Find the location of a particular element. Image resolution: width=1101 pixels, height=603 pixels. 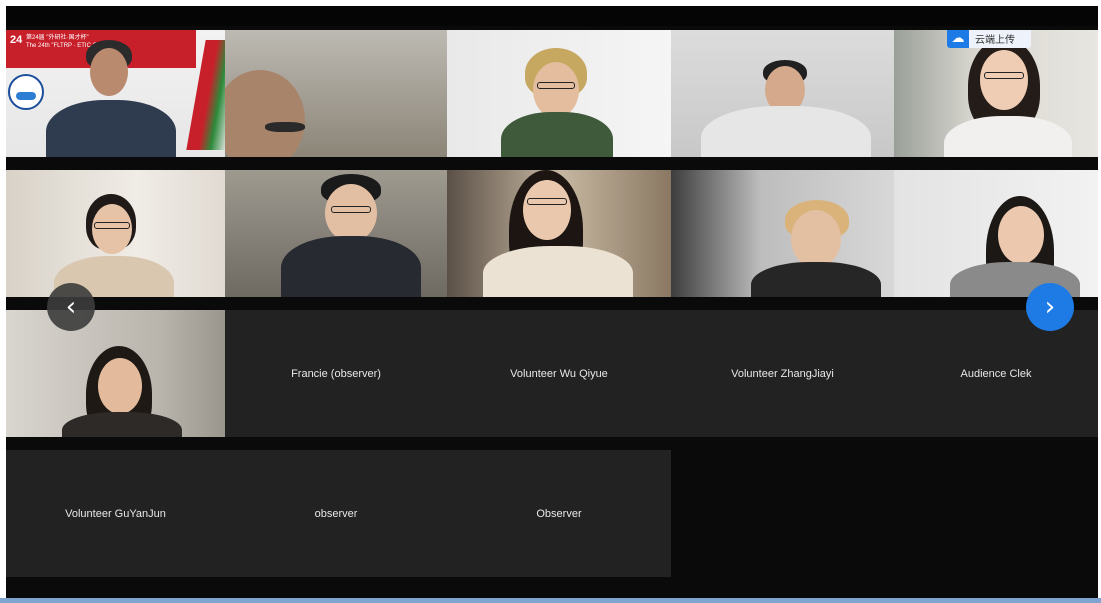

university-emblem-icon is located at coordinates (26, 92).